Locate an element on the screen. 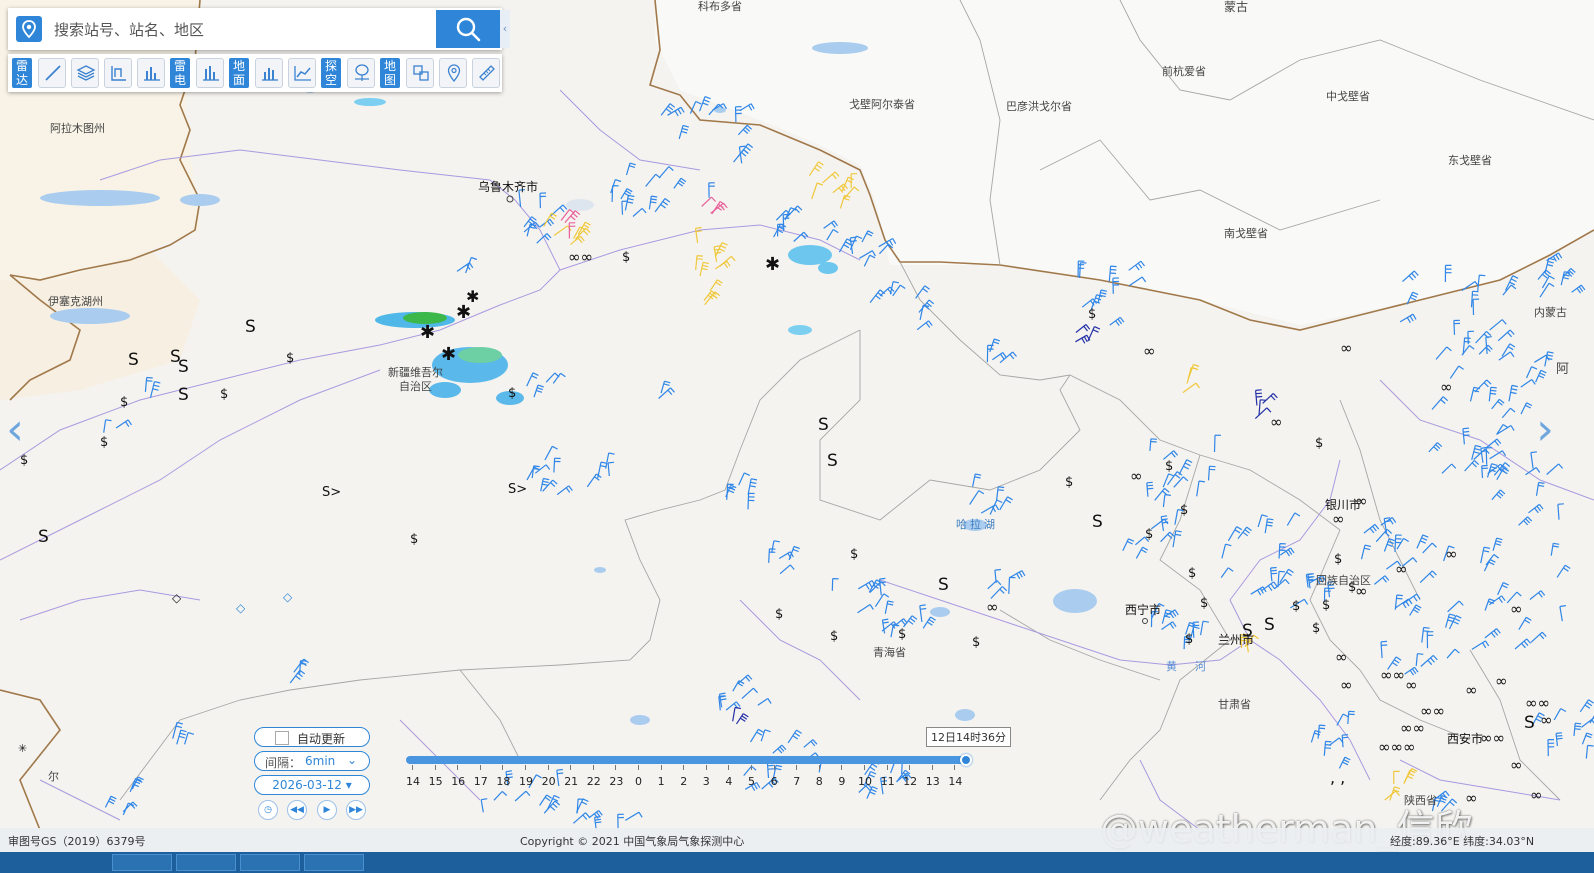  play-icon: ▶ is located at coordinates (327, 810).